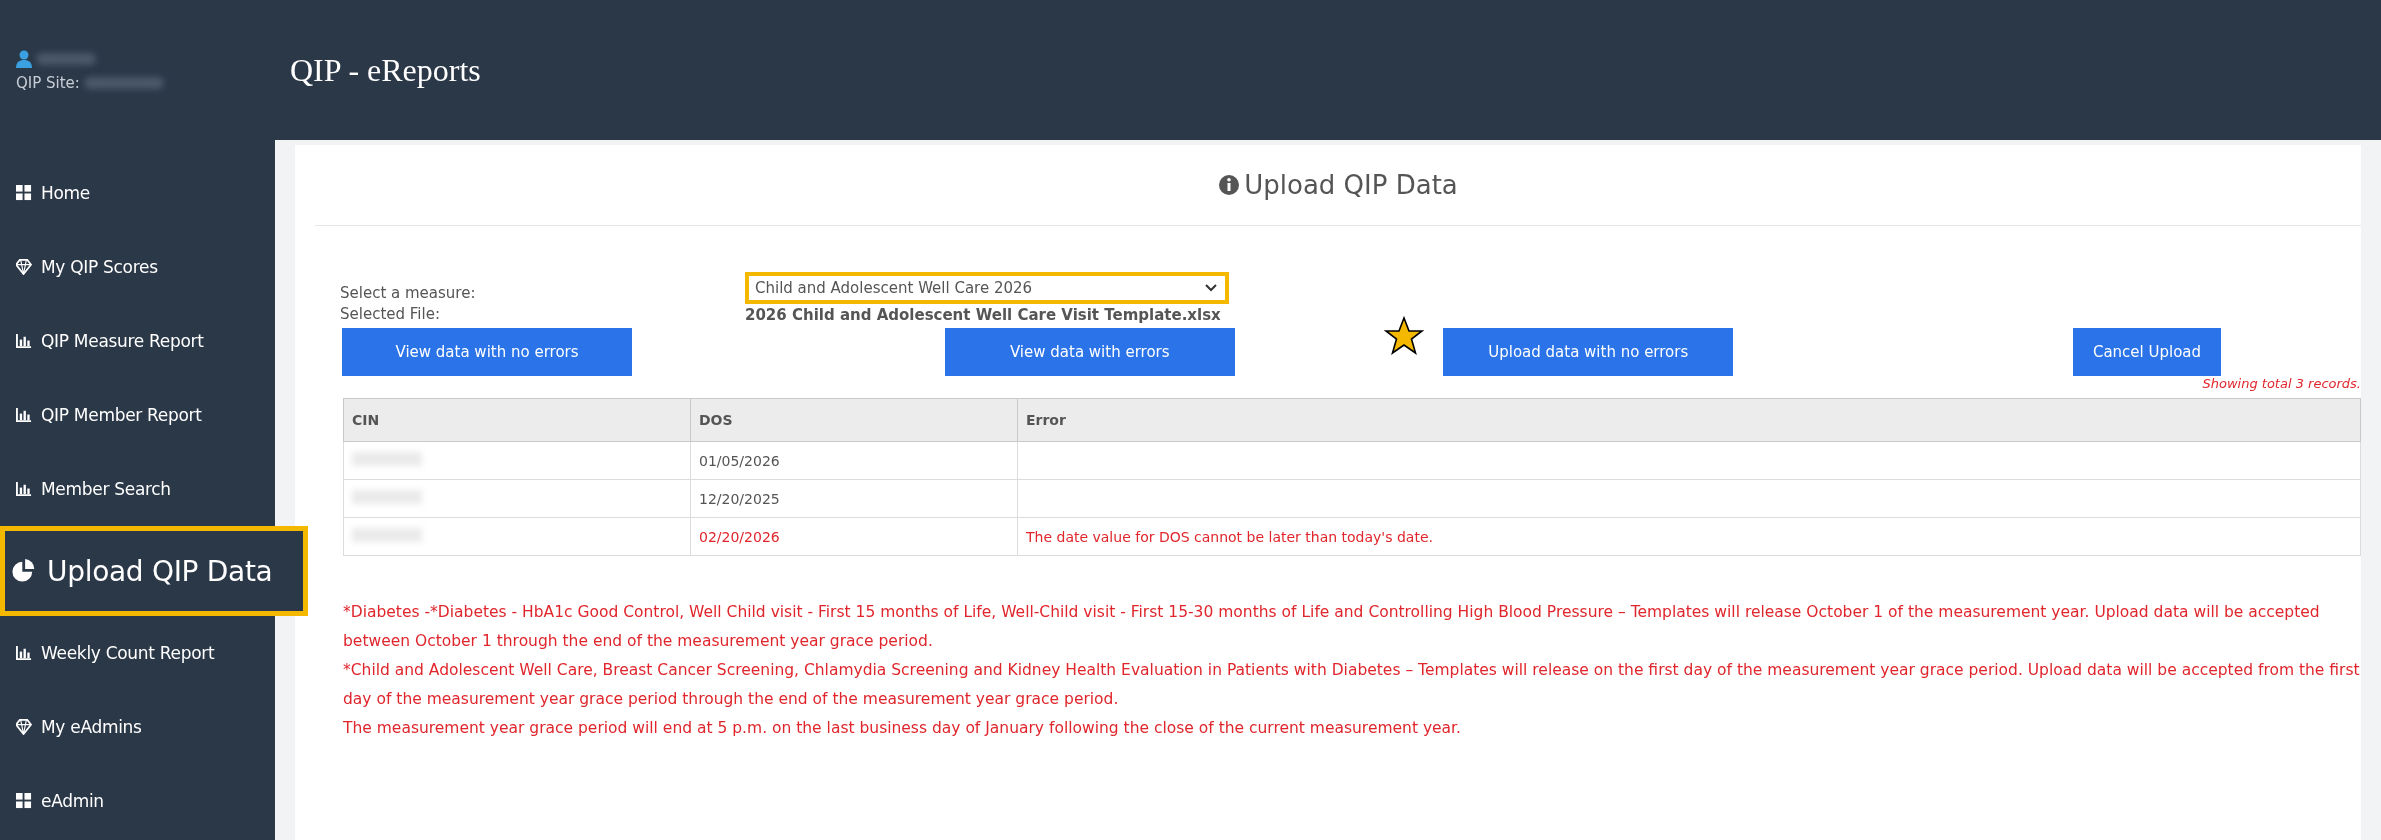  I want to click on sidebar-item: Weekly Count Report, so click(137, 653).